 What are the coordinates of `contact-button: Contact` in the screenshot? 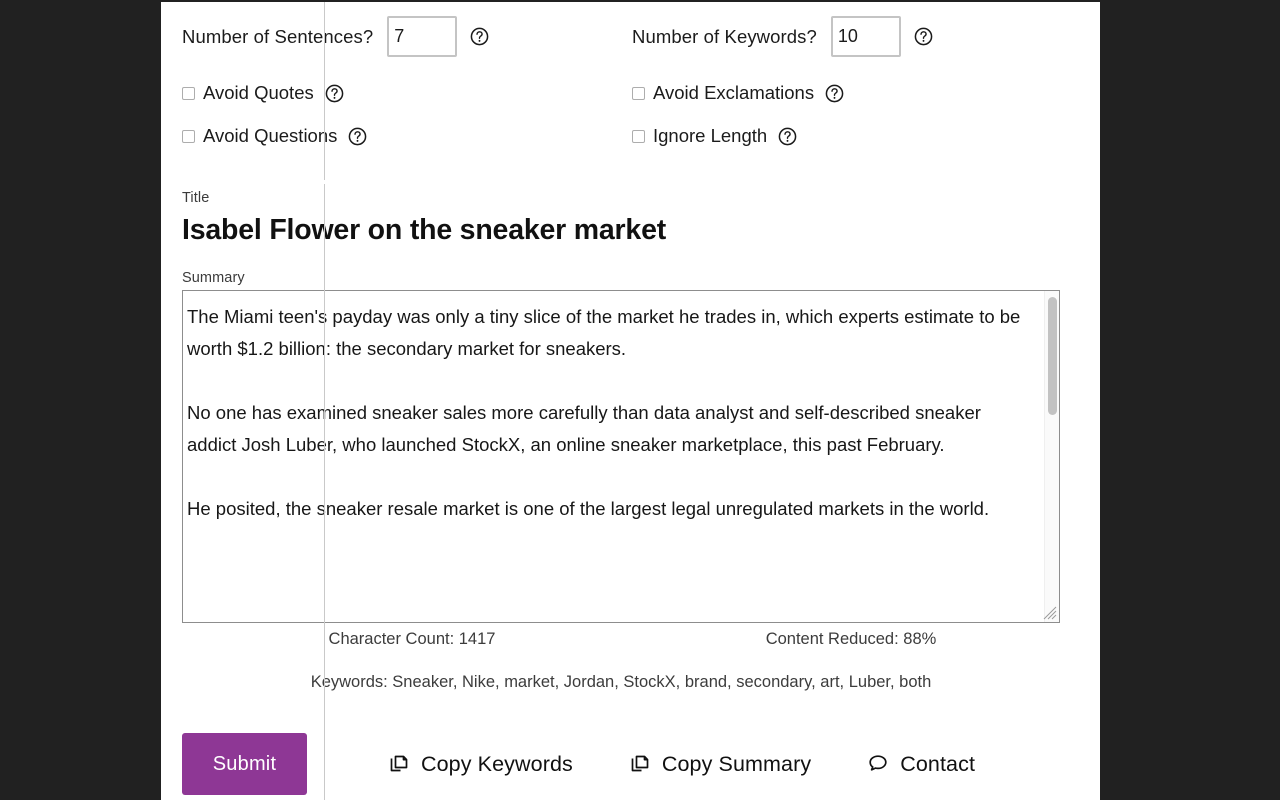 It's located at (920, 764).